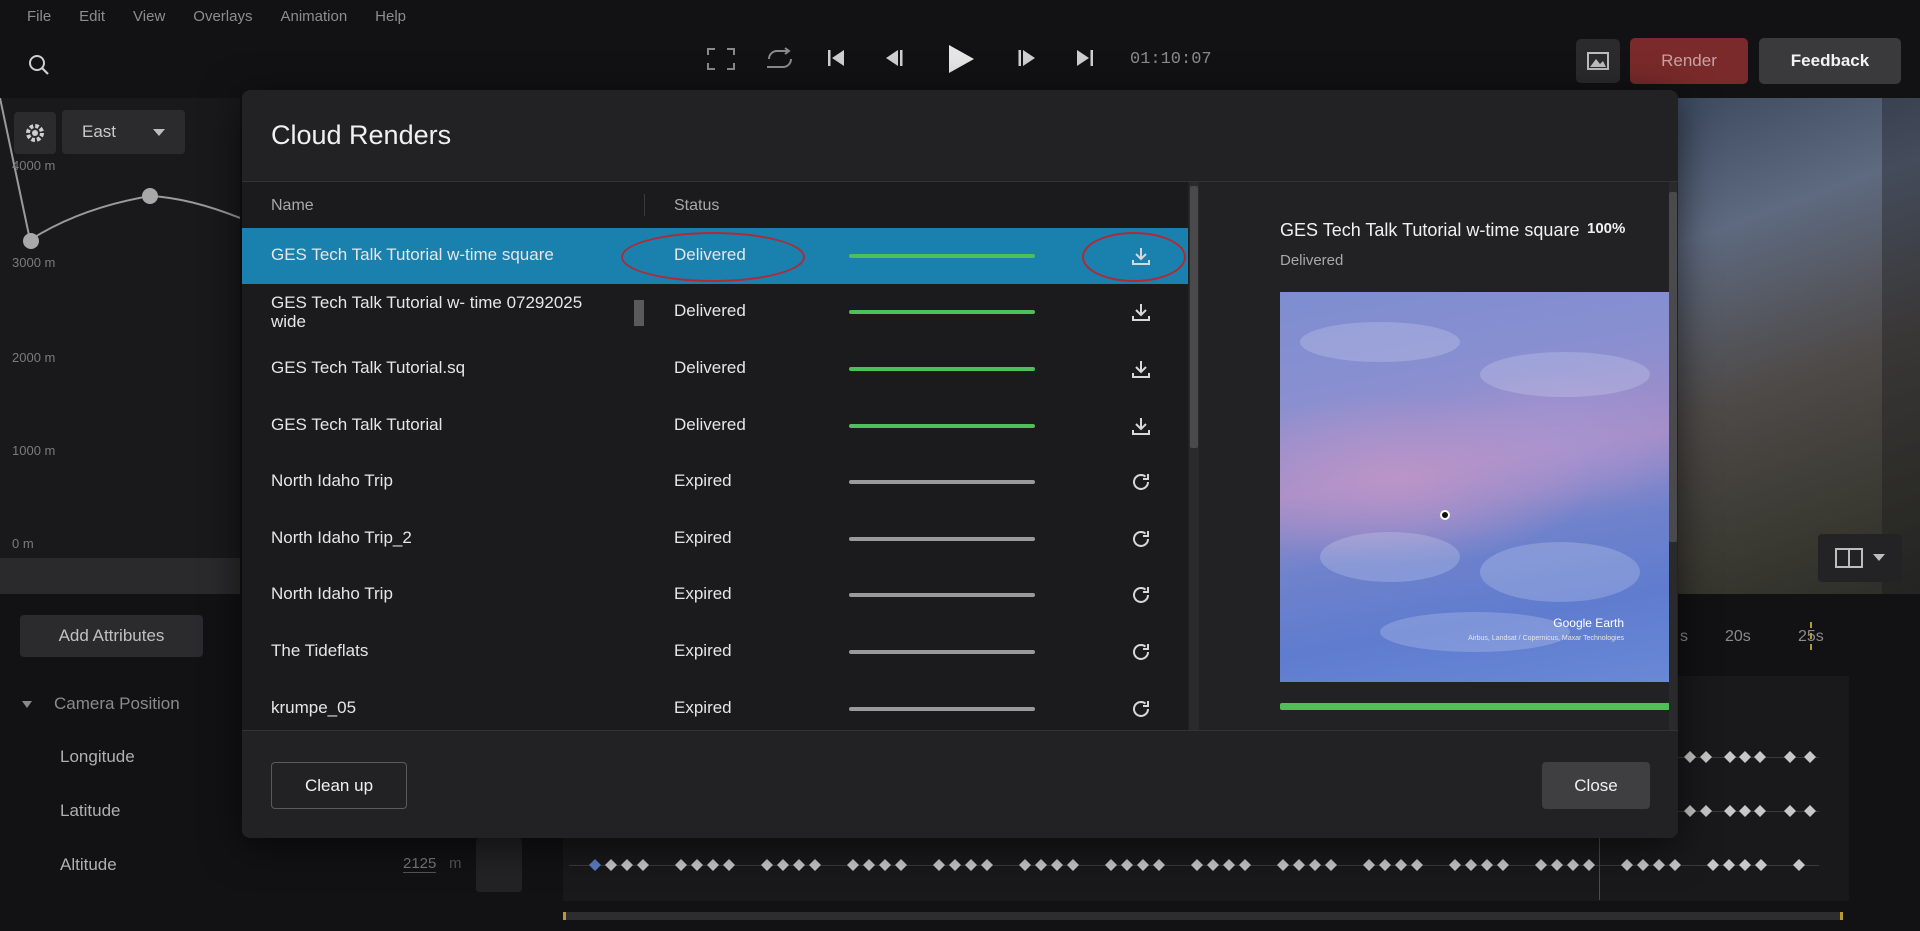  Describe the element at coordinates (99, 131) in the screenshot. I see `direction-value: East` at that location.